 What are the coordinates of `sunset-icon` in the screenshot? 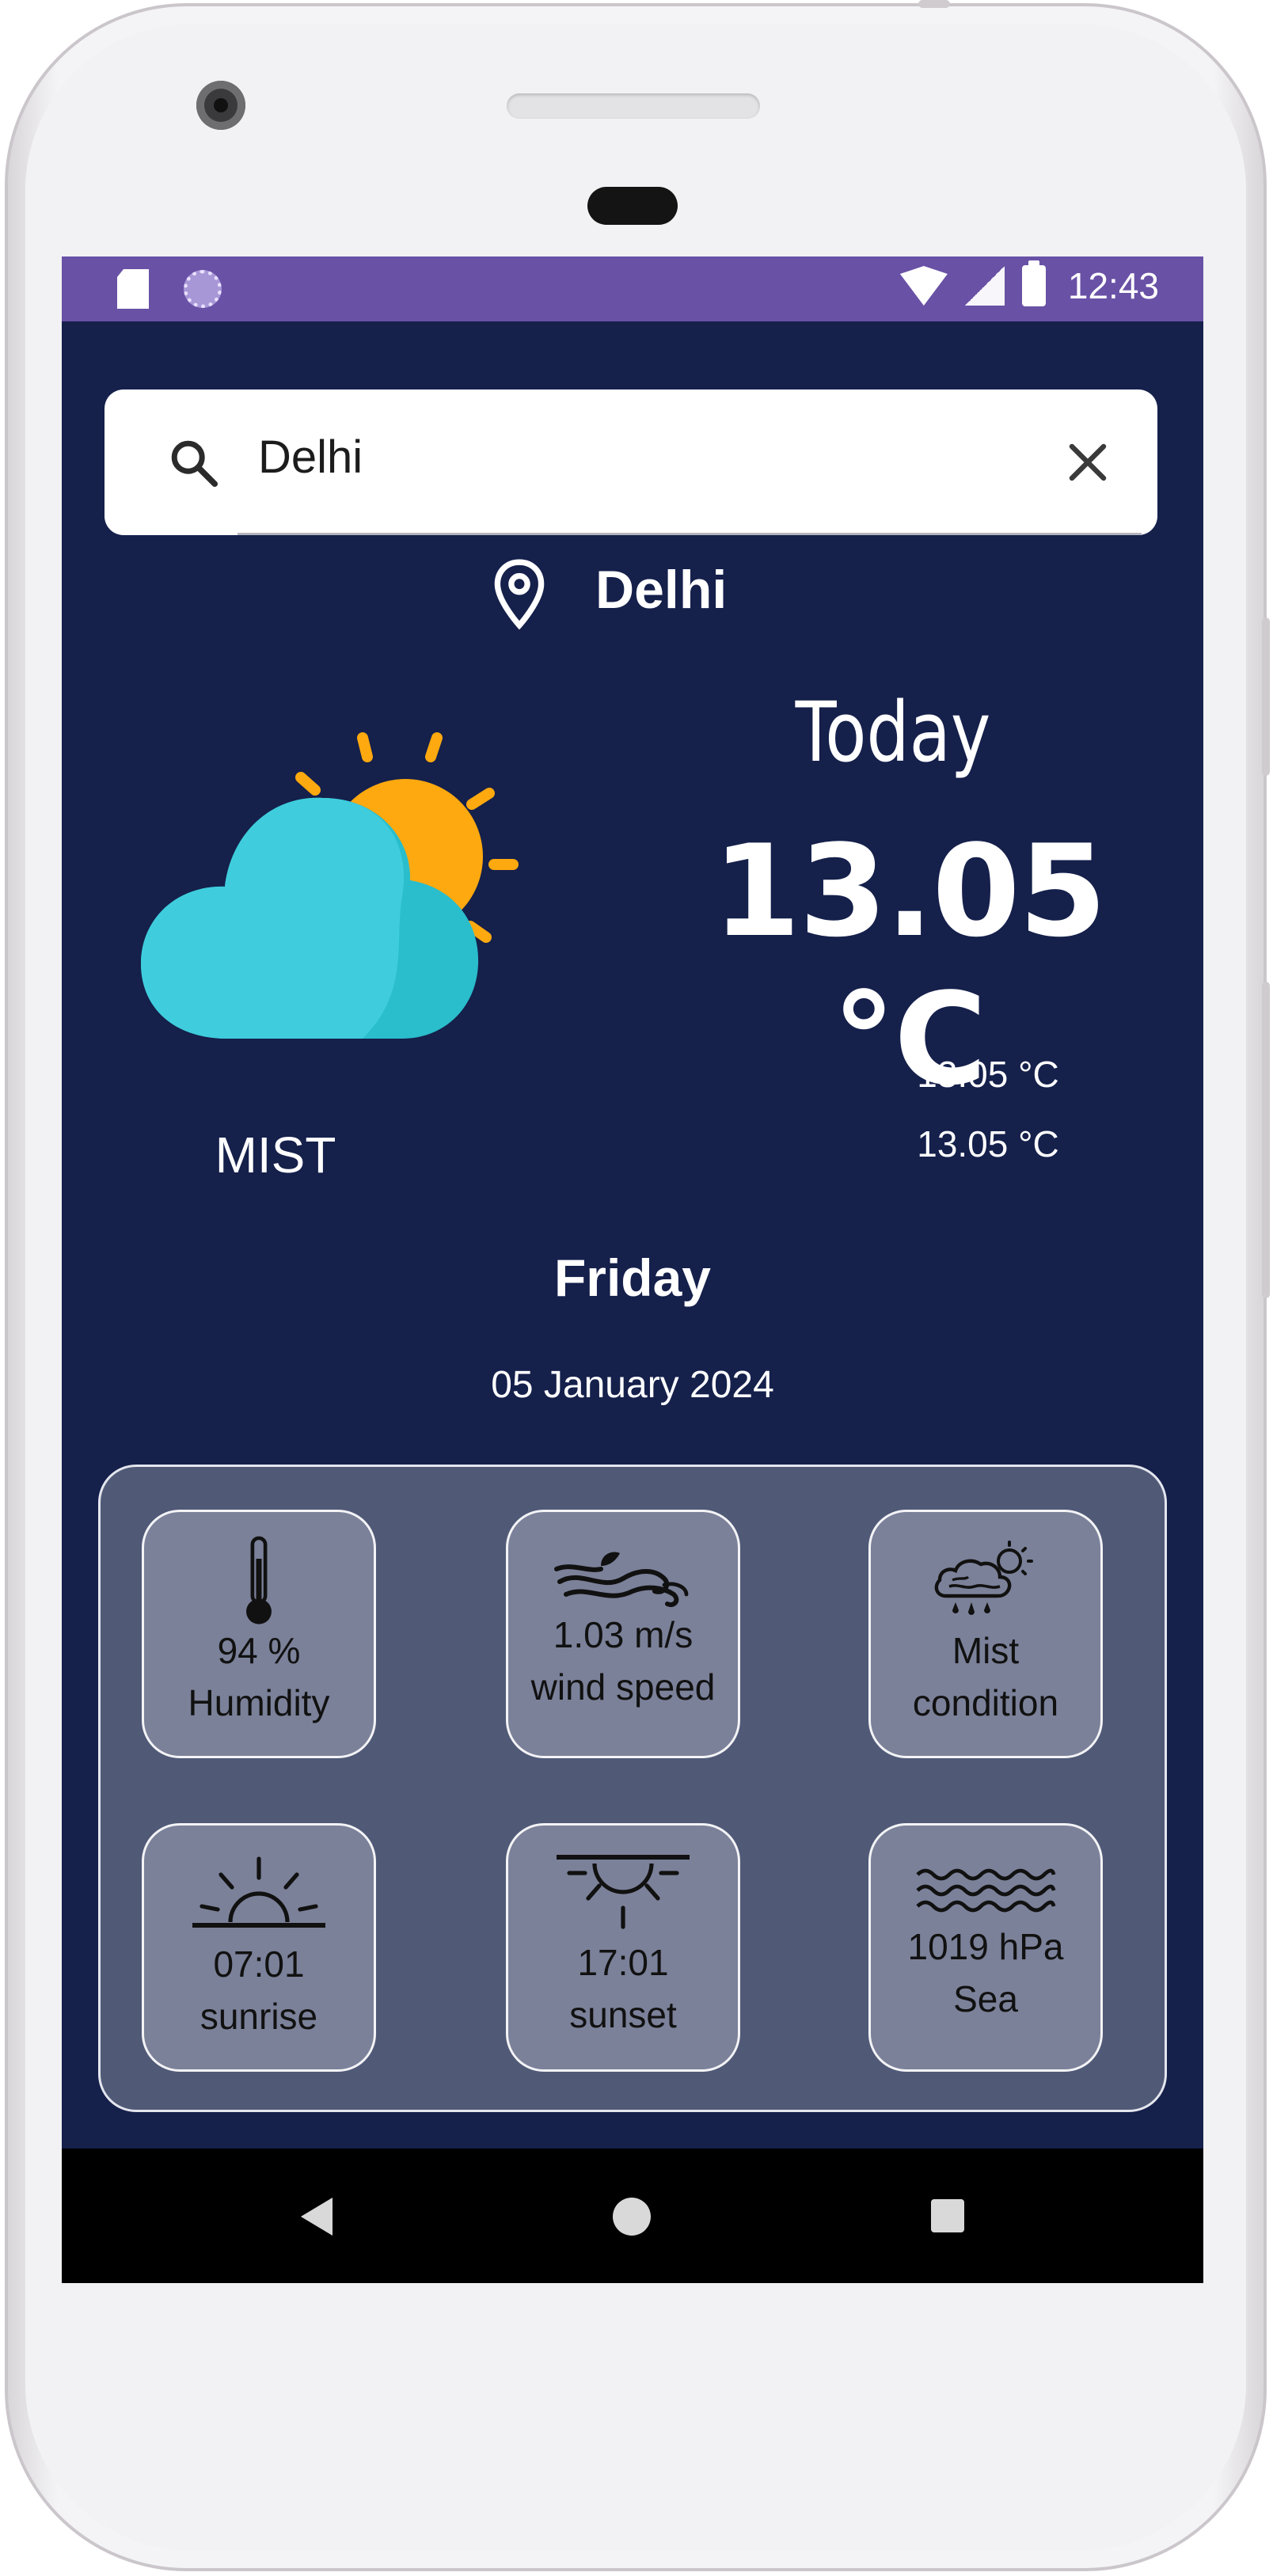 It's located at (623, 1892).